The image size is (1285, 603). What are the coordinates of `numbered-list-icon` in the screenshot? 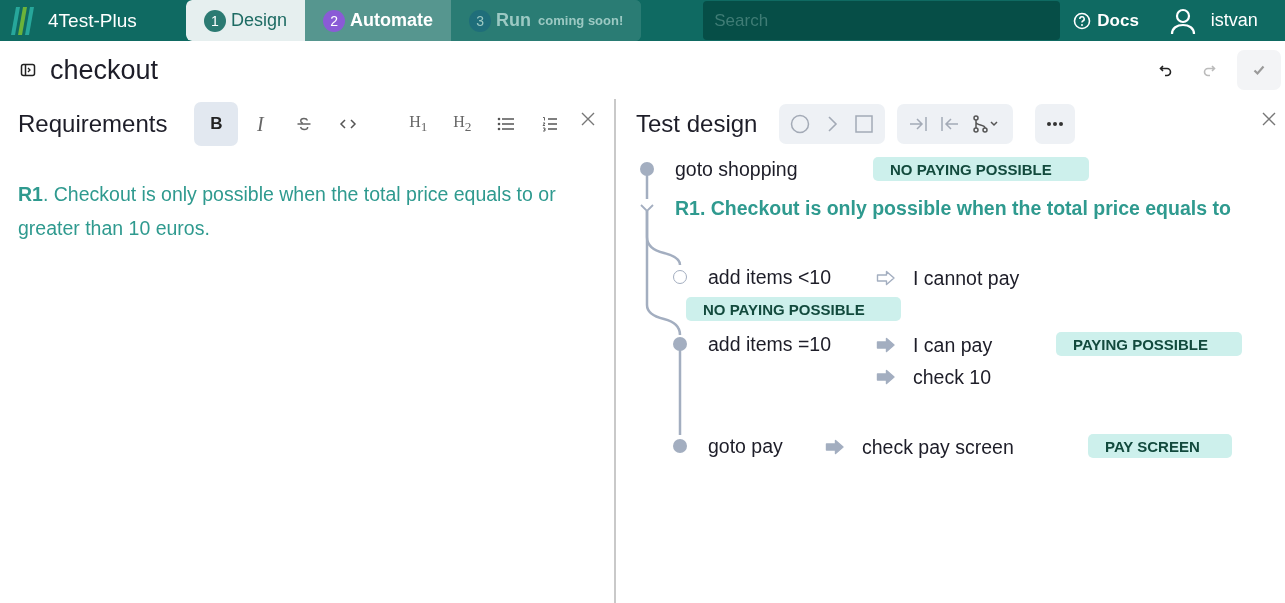 It's located at (550, 124).